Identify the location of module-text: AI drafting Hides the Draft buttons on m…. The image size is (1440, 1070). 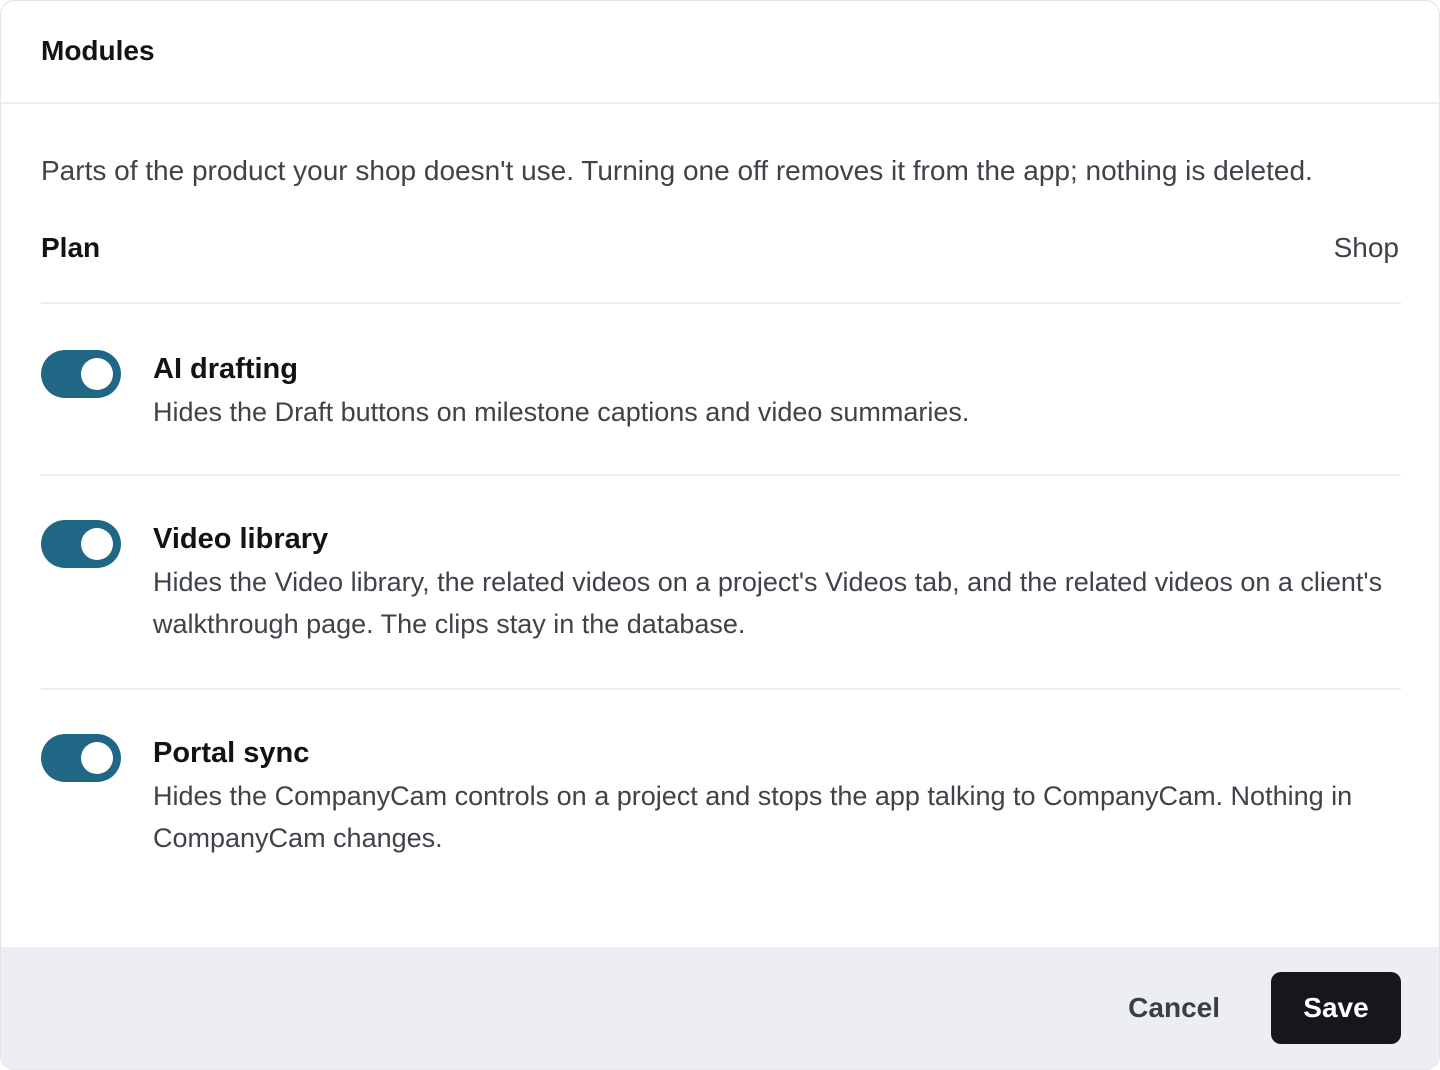
(778, 391).